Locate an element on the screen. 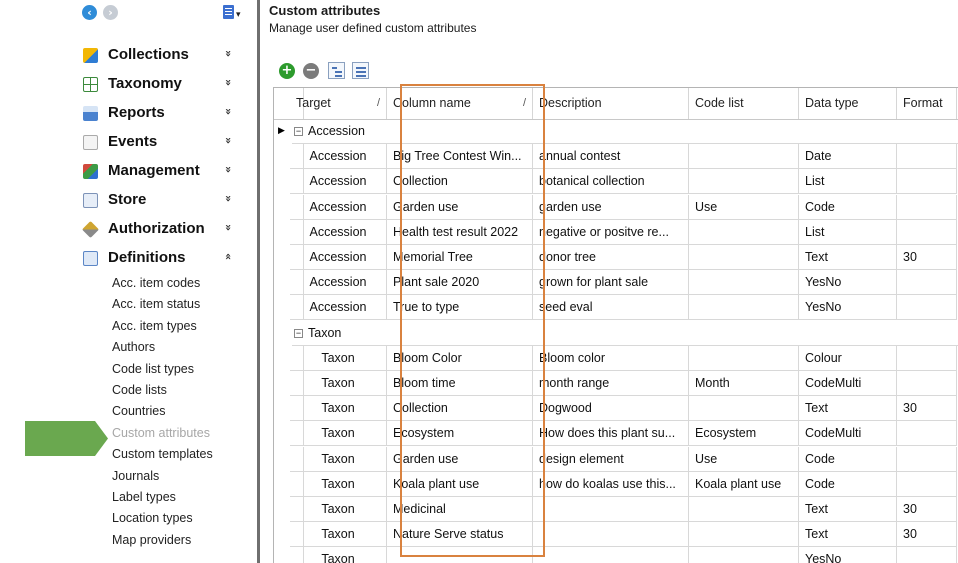 The height and width of the screenshot is (563, 958). nav-section-reports: Reports » is located at coordinates (165, 113).